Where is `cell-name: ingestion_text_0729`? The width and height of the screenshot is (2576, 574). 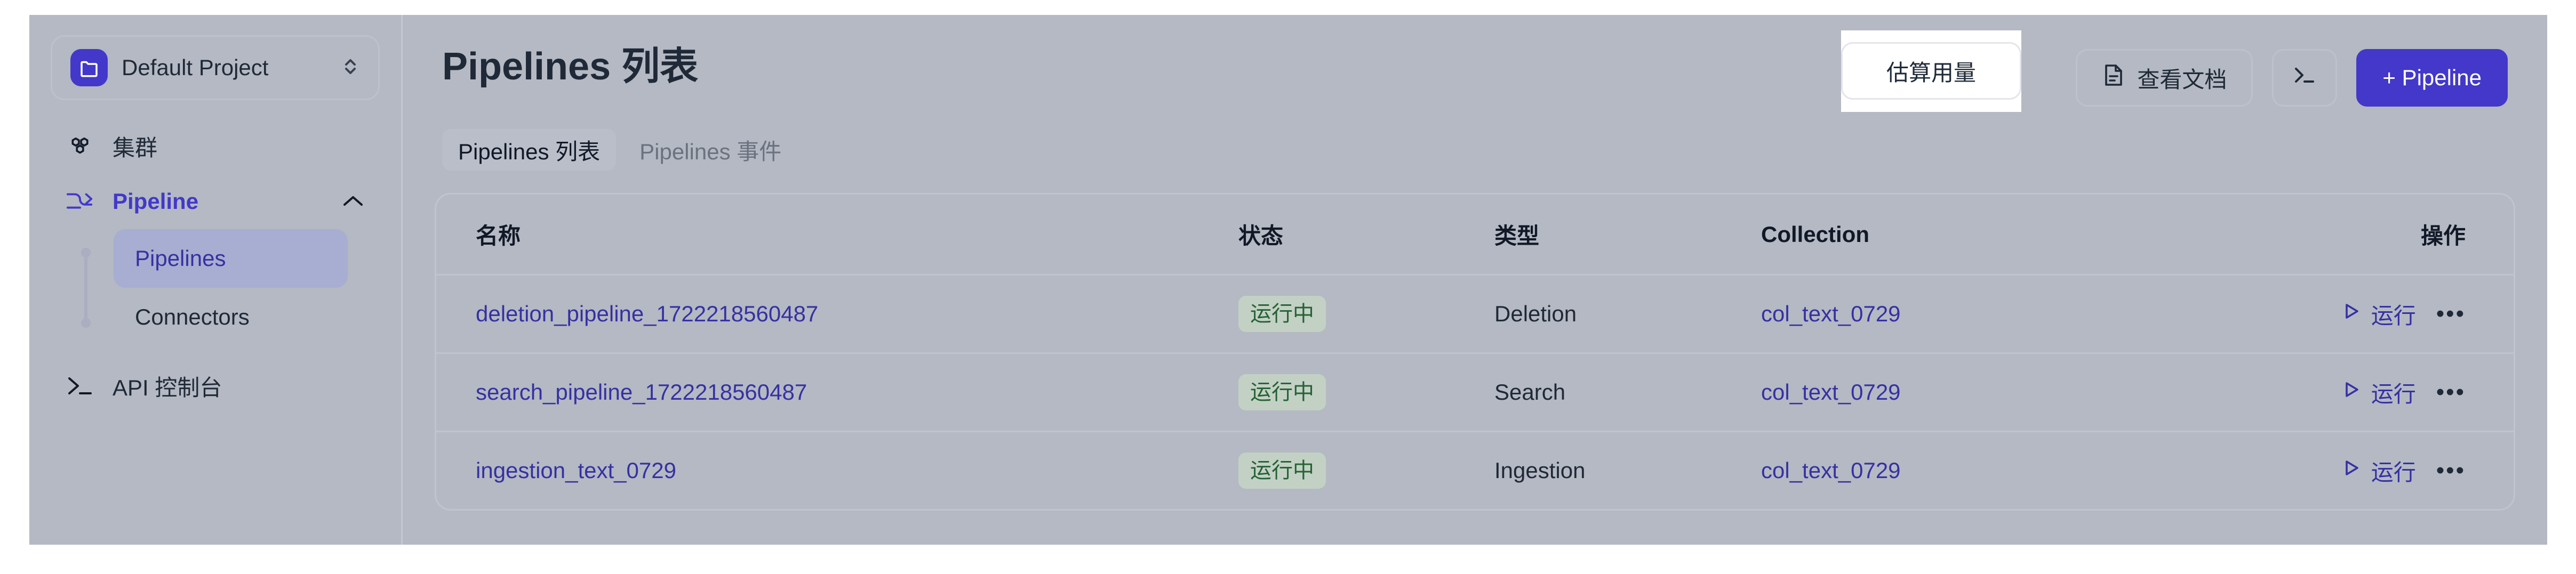 cell-name: ingestion_text_0729 is located at coordinates (837, 470).